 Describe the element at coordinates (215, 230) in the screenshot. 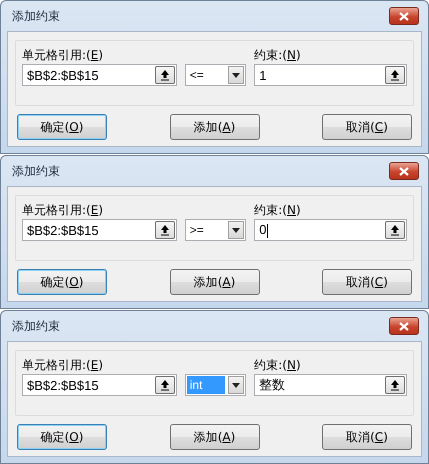

I see `operator-dropdown: >=` at that location.